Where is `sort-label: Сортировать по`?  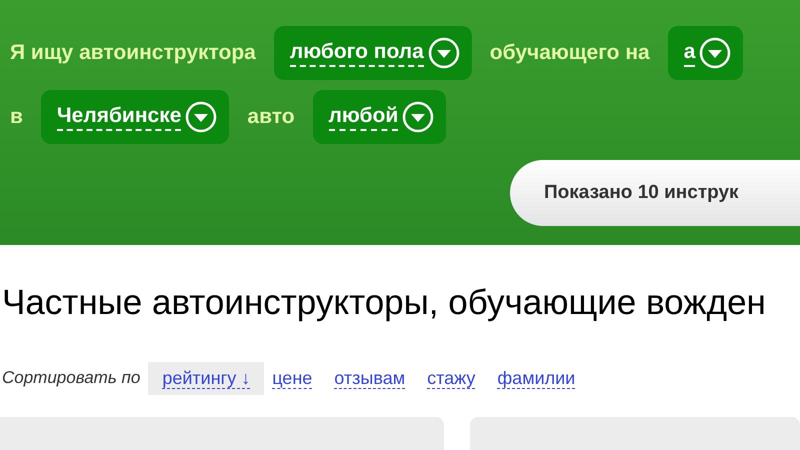
sort-label: Сортировать по is located at coordinates (71, 378).